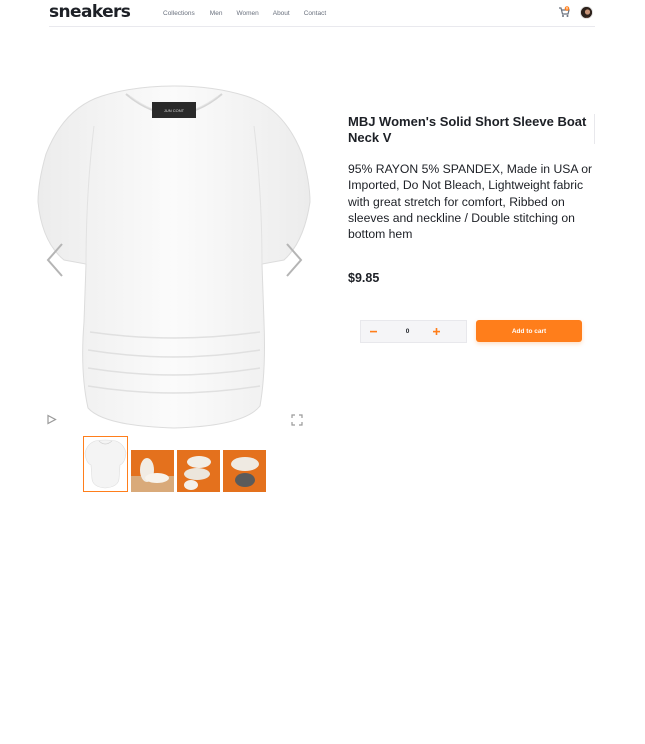 The image size is (645, 744). I want to click on quantity-stepper: 0, so click(413, 331).